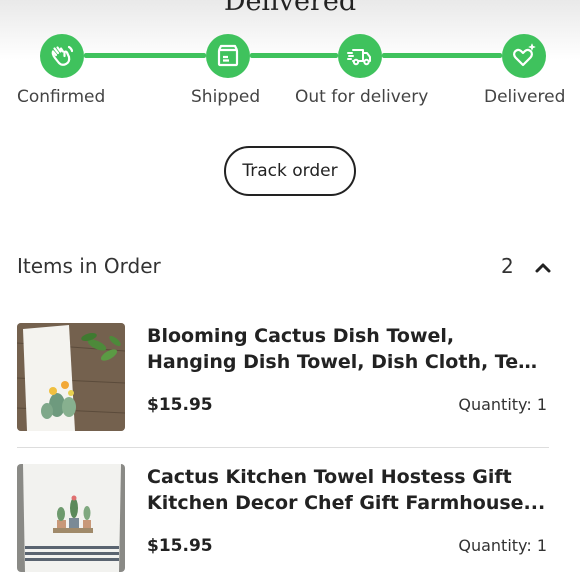  What do you see at coordinates (507, 266) in the screenshot?
I see `items-count: 2` at bounding box center [507, 266].